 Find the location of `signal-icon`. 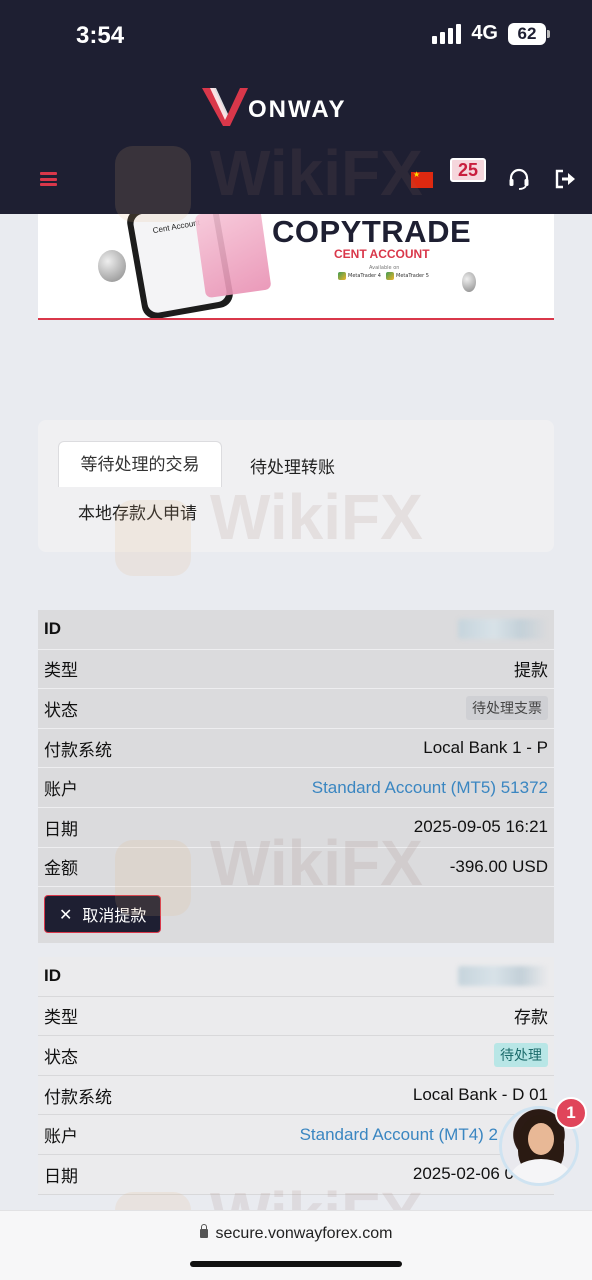

signal-icon is located at coordinates (447, 33).